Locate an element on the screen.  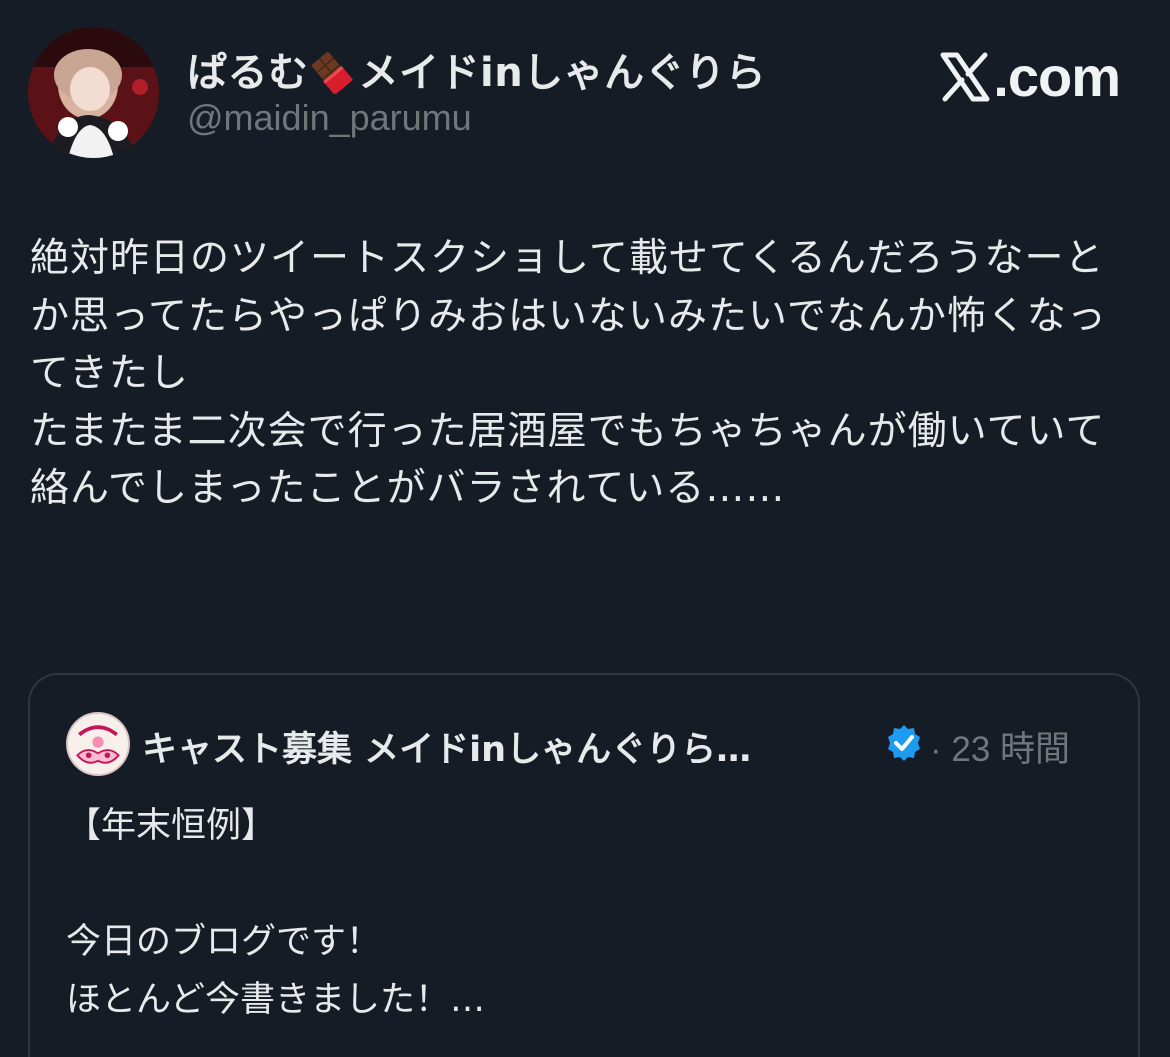
author-name: ぱるむ メイドinしゃんぐりら is located at coordinates (476, 69).